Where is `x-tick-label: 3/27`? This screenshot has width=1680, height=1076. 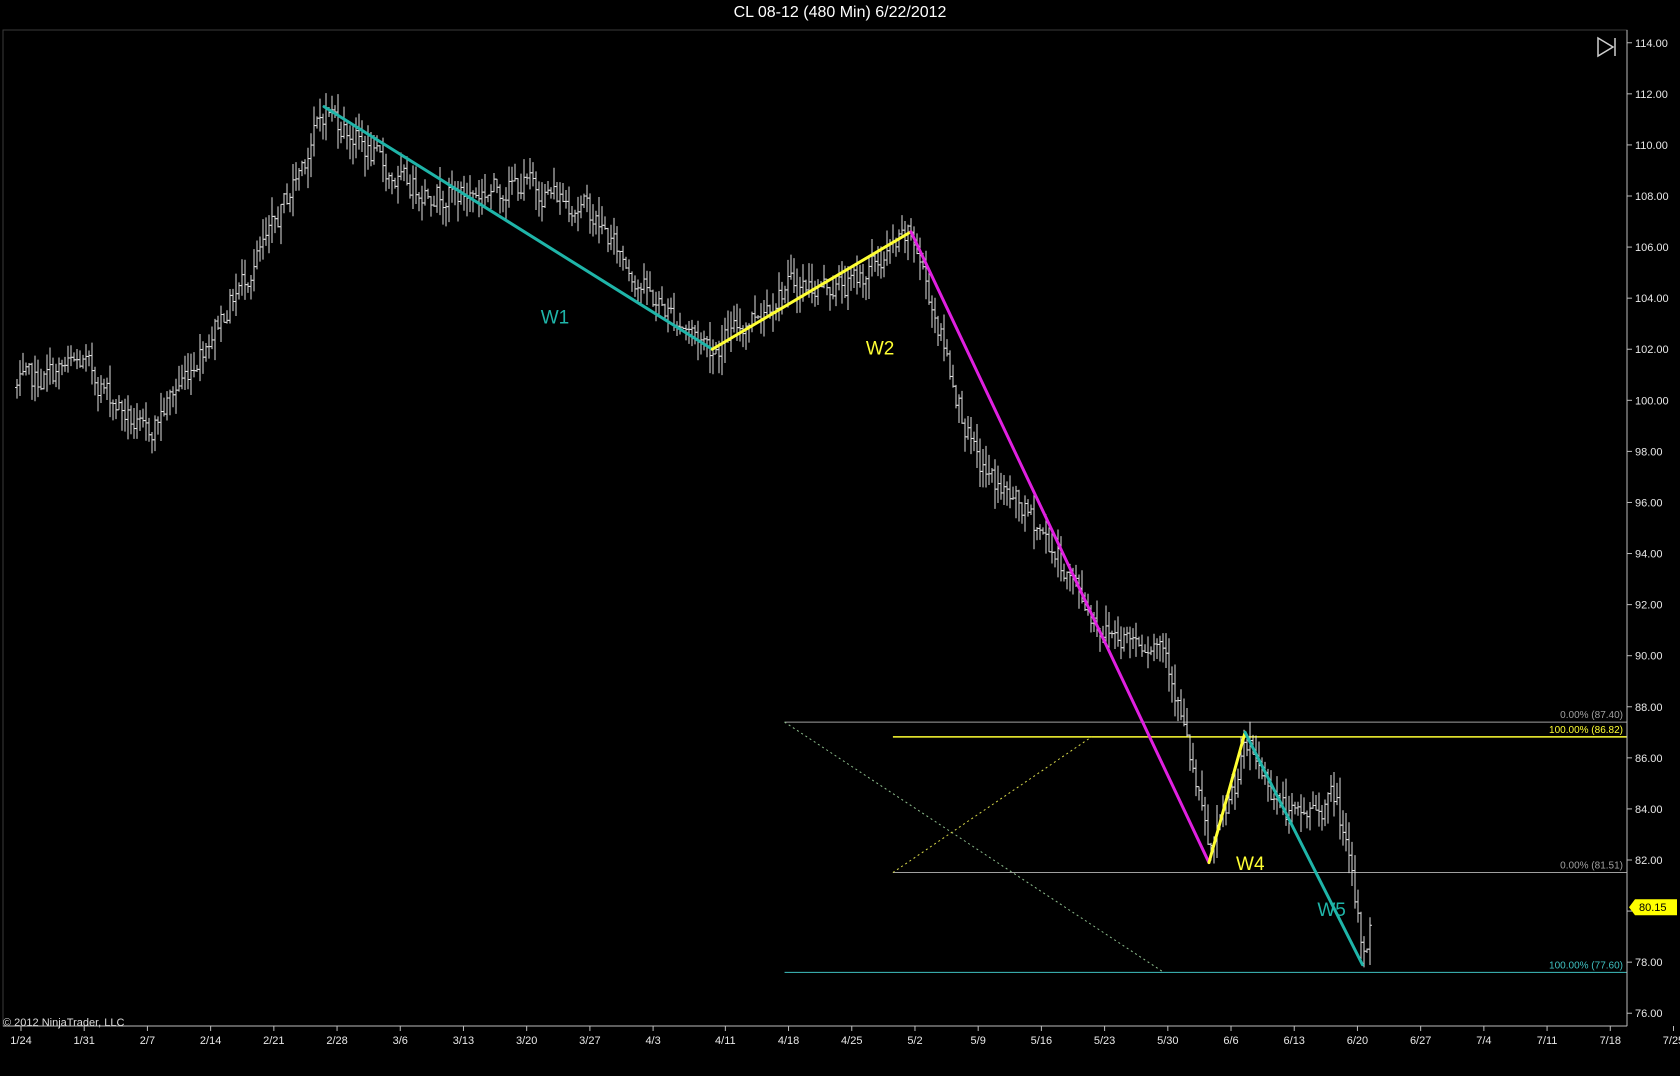
x-tick-label: 3/27 is located at coordinates (589, 1041).